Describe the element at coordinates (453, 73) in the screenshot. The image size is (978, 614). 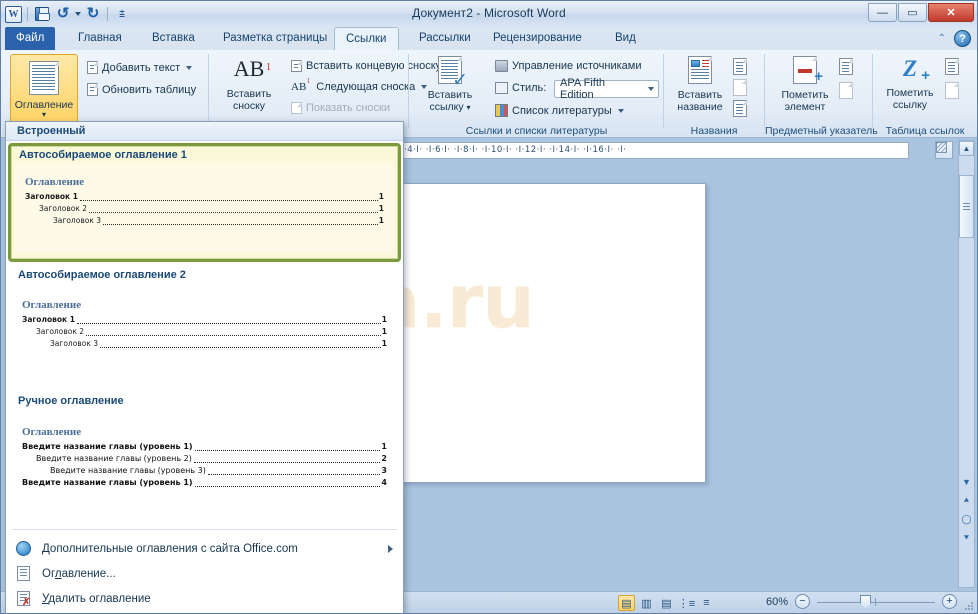
I see `insert-citation-icon: ✓` at that location.